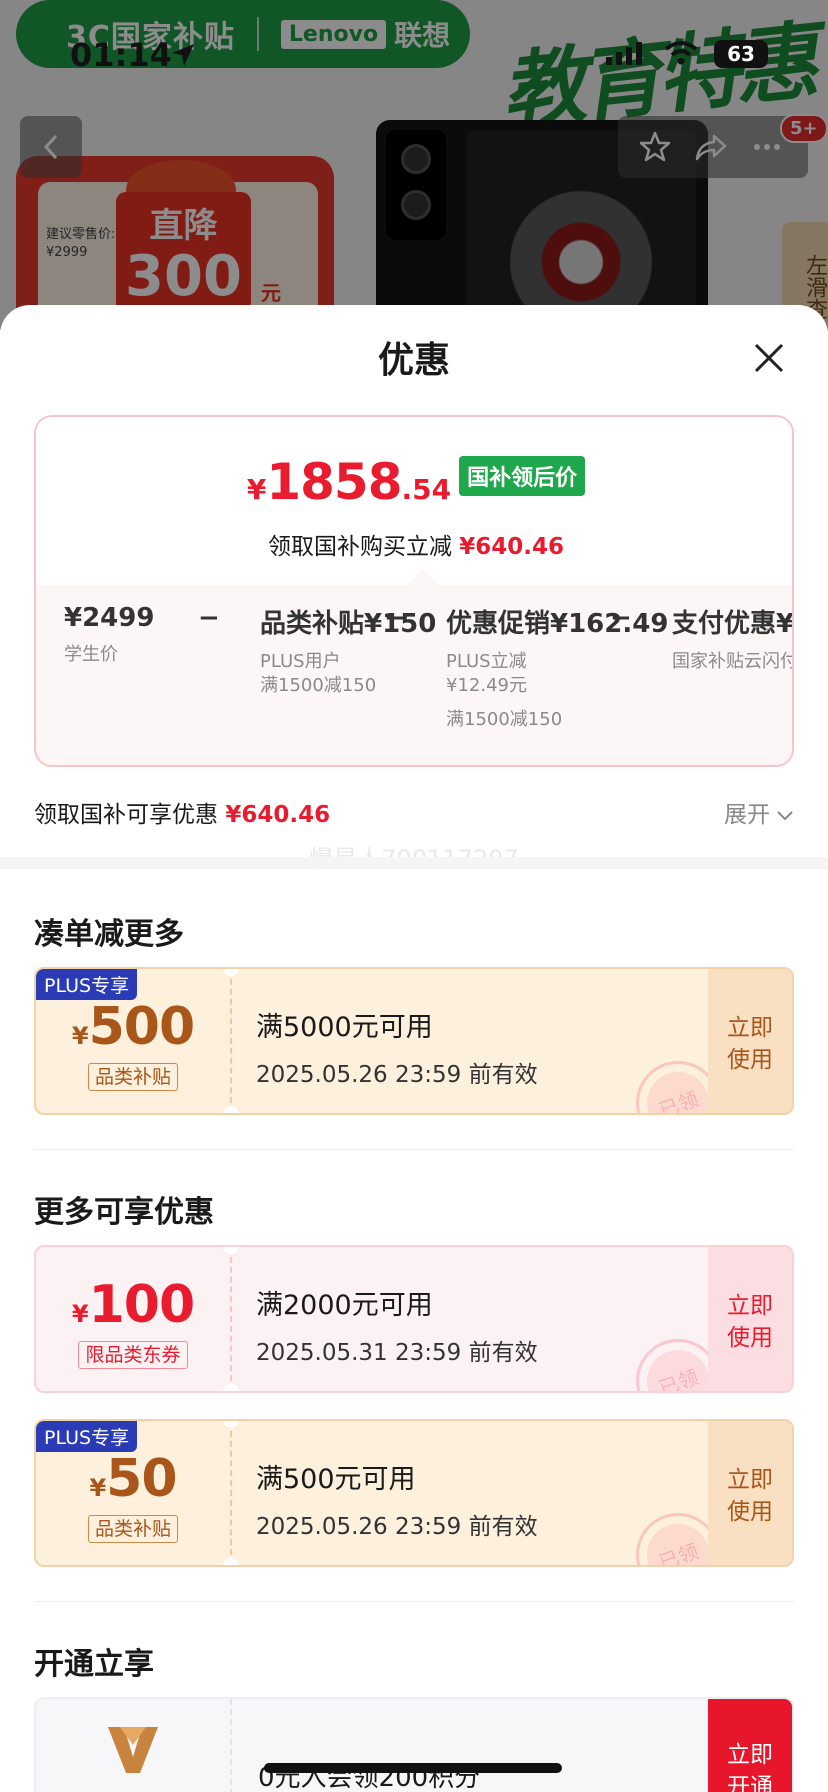 This screenshot has height=1792, width=828. Describe the element at coordinates (414, 863) in the screenshot. I see `section-gap` at that location.